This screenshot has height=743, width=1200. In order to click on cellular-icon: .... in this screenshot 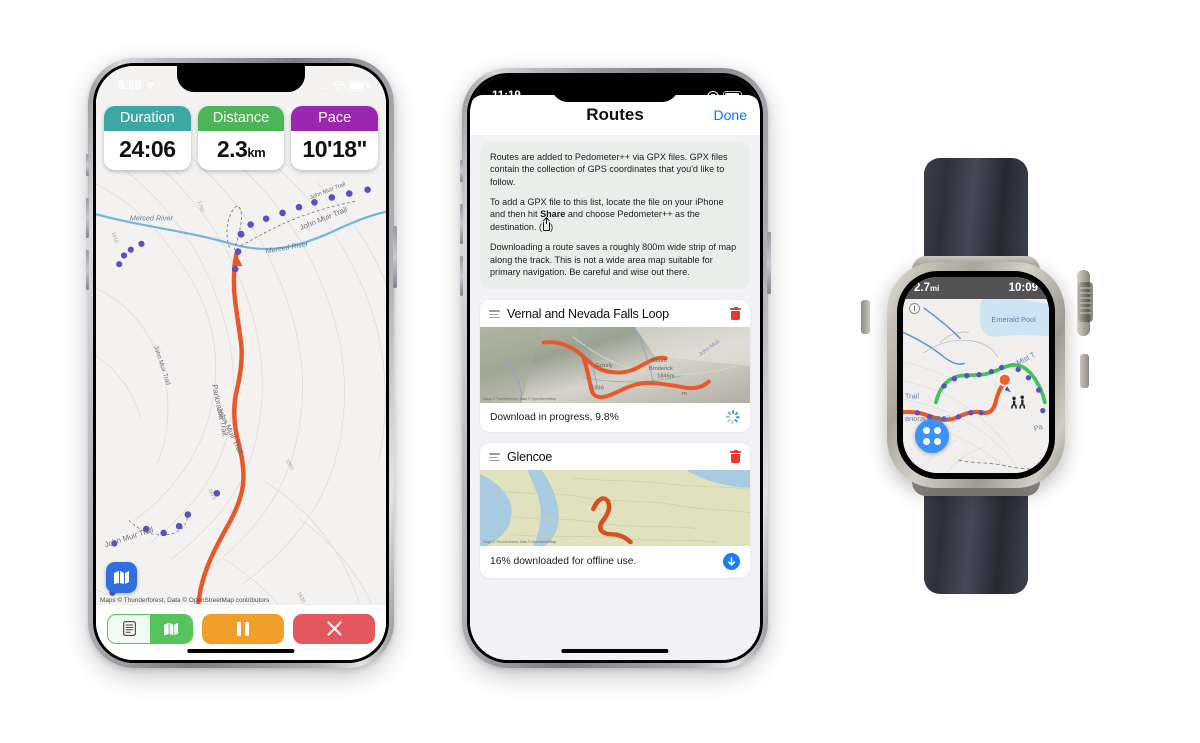, I will do `click(322, 86)`.